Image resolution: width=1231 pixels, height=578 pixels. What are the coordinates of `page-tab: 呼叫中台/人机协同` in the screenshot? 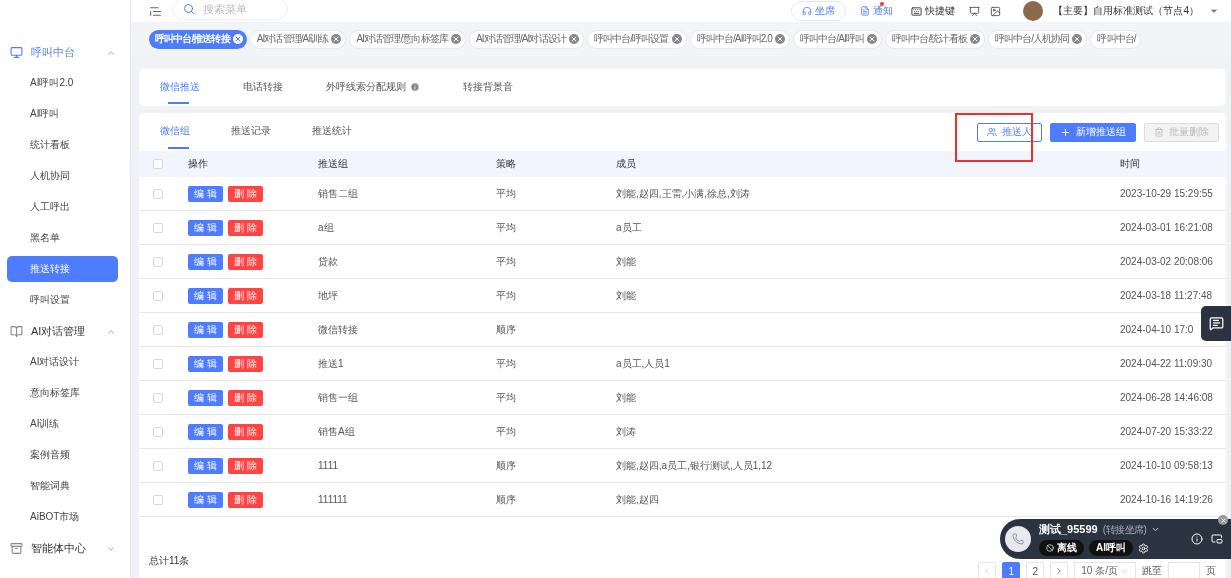 It's located at (1037, 39).